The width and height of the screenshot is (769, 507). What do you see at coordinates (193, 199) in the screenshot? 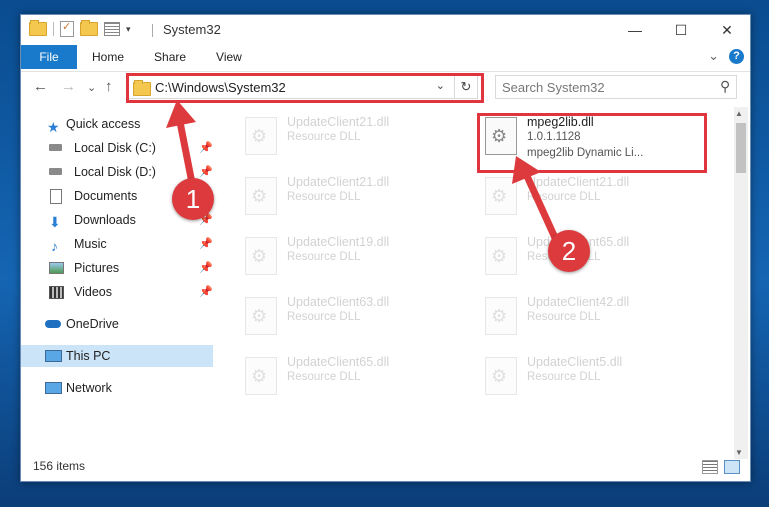
I see `step-1-badge: 1` at bounding box center [193, 199].